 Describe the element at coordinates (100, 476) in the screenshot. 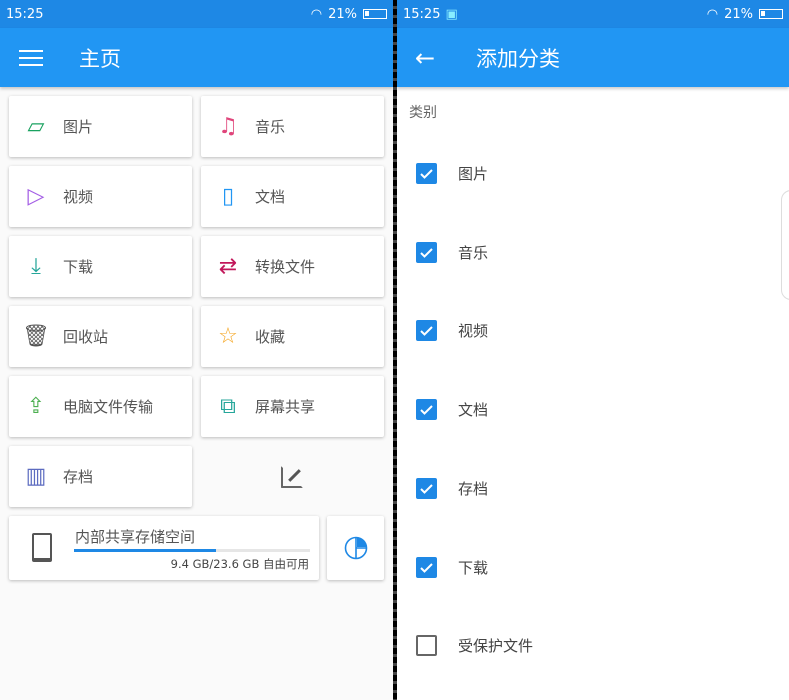

I see `tile-archive: ▥ 存档` at that location.